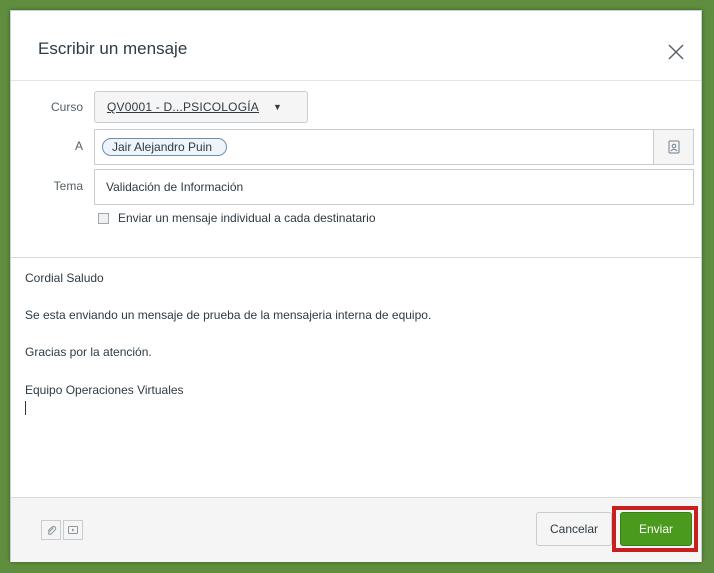  Describe the element at coordinates (656, 529) in the screenshot. I see `send-button: Enviar` at that location.